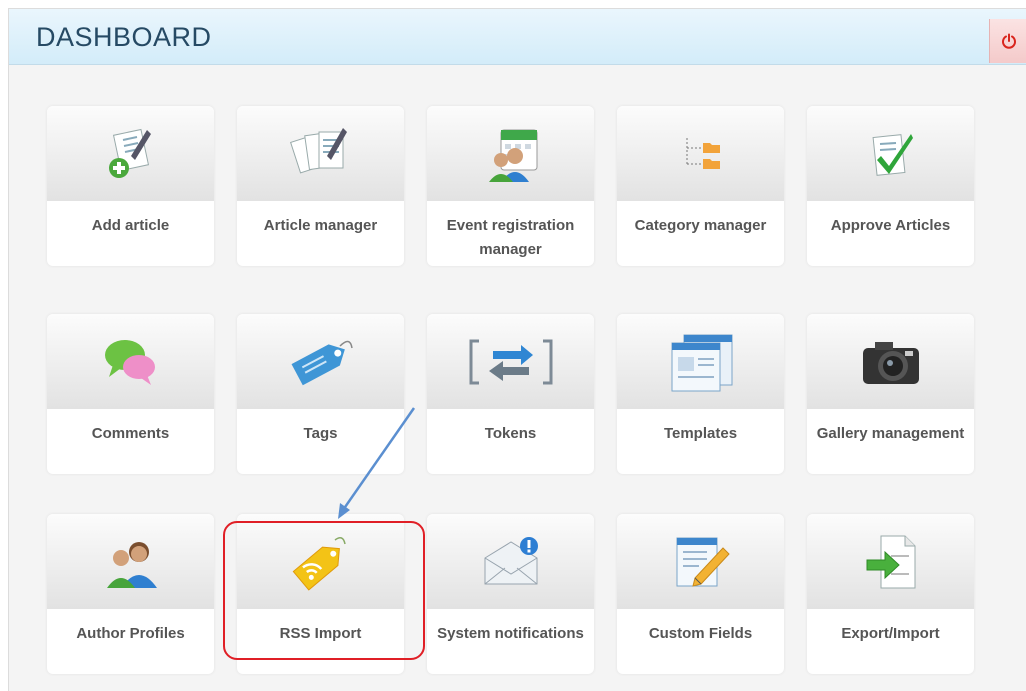  What do you see at coordinates (701, 362) in the screenshot?
I see `templates-icon` at bounding box center [701, 362].